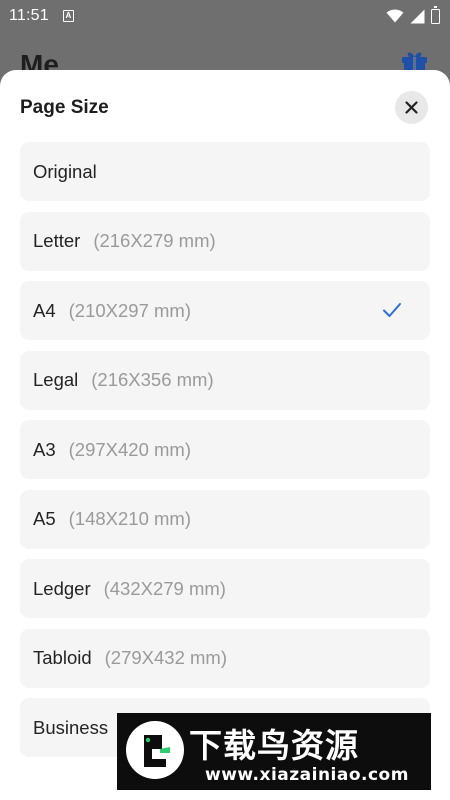 The width and height of the screenshot is (450, 800). I want to click on page-size-option-a4: A4 (210X297 mm), so click(225, 310).